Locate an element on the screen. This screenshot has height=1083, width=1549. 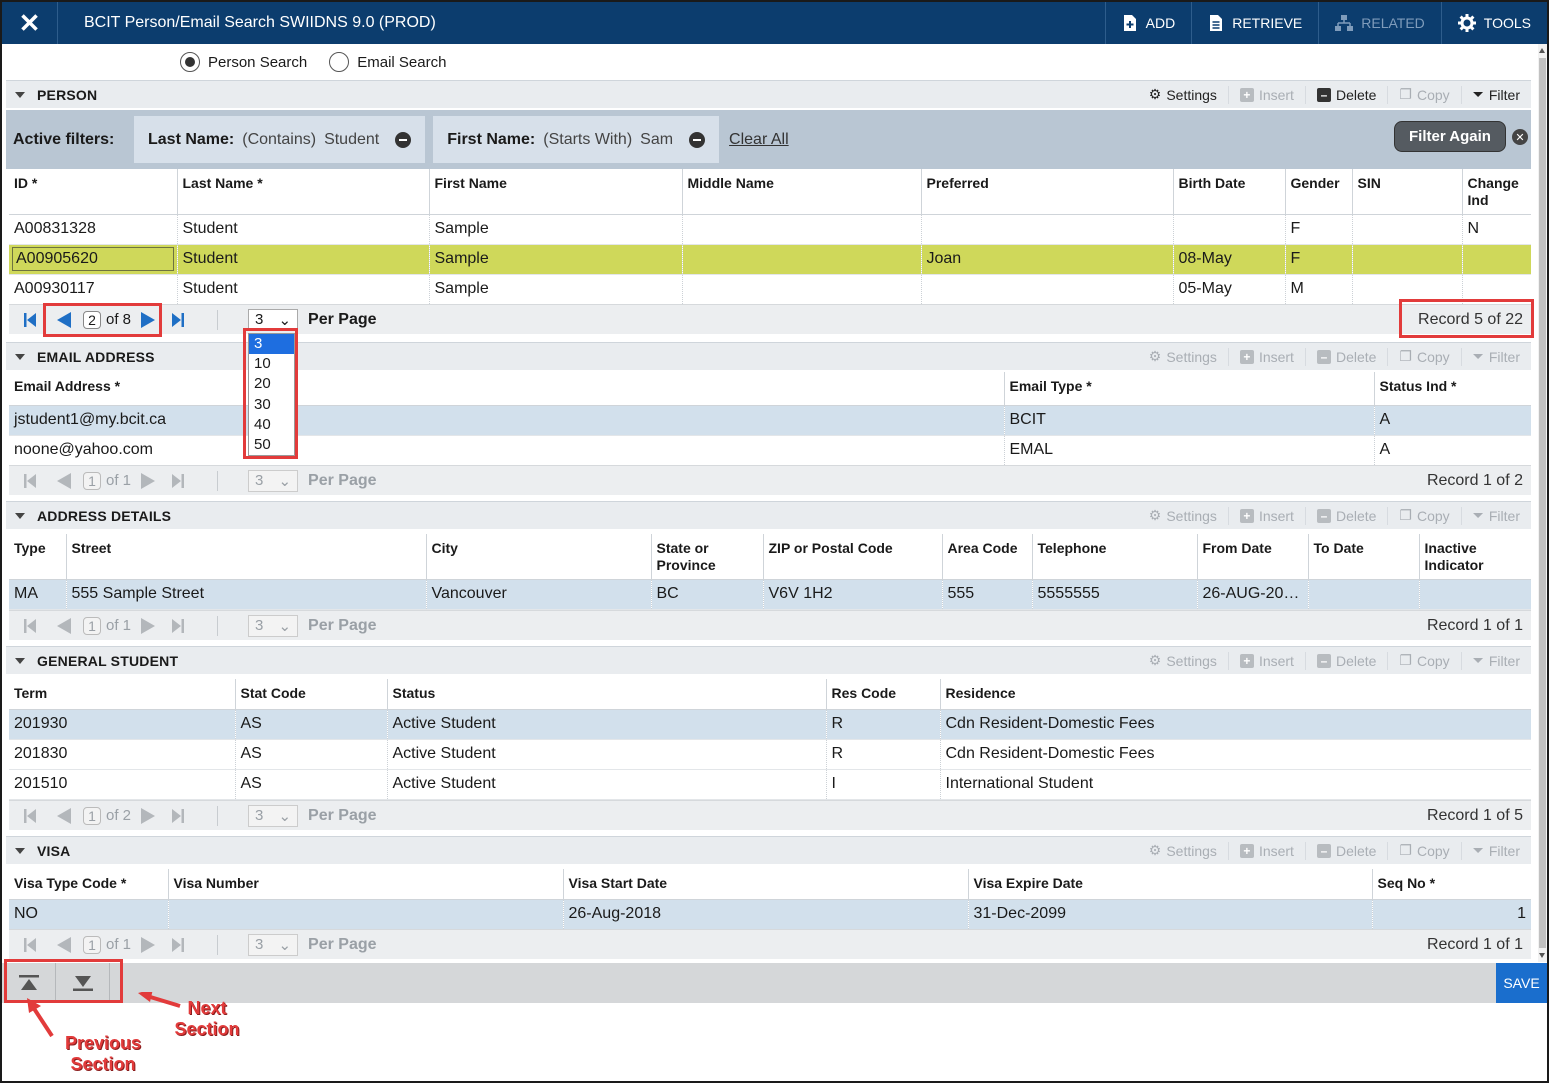
table-row: jstudent1@my.bcit.ca BCIT A is located at coordinates (770, 420).